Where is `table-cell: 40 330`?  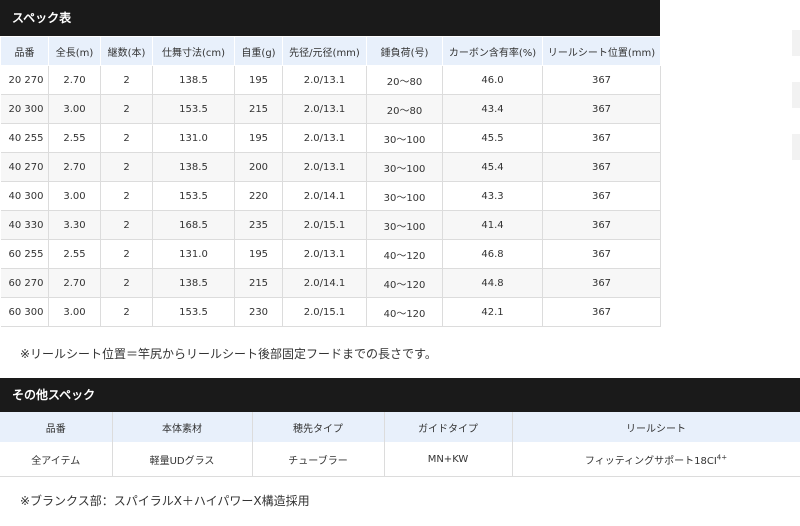 table-cell: 40 330 is located at coordinates (24, 225).